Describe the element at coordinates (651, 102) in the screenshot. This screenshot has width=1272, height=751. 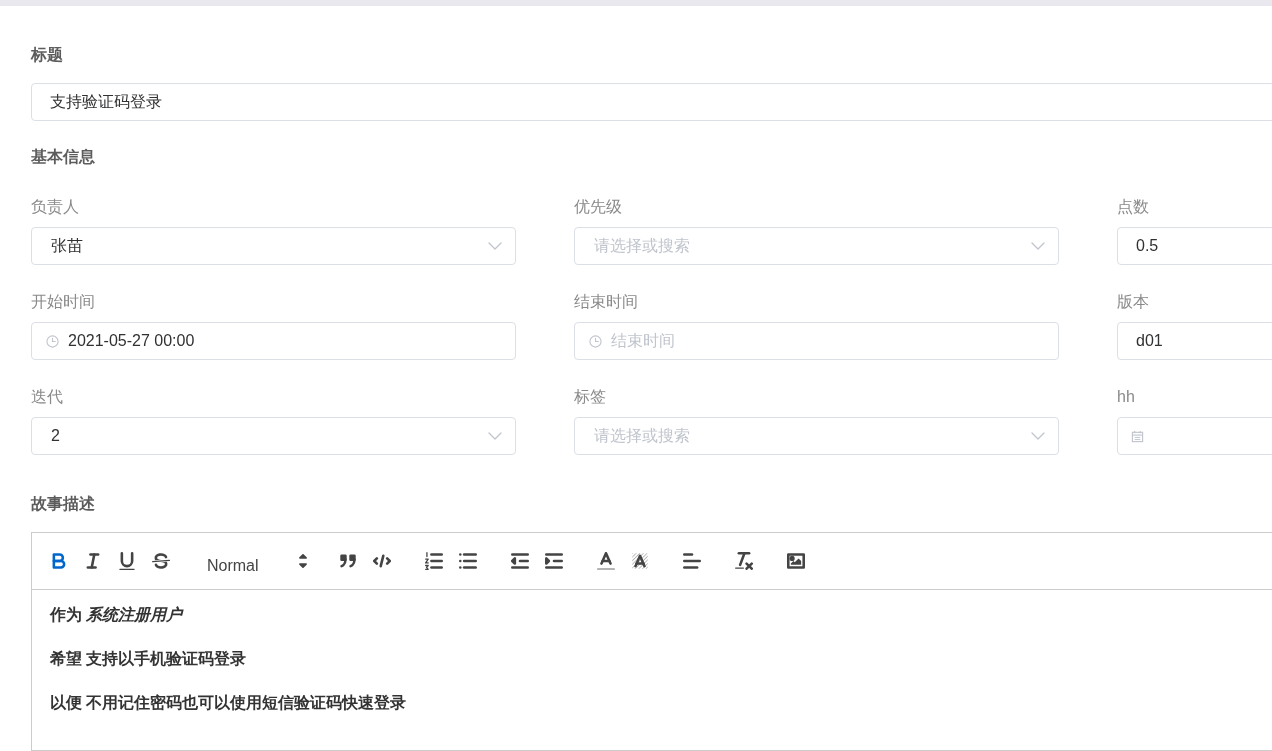
I see `title-field: 支持验证码登录` at that location.